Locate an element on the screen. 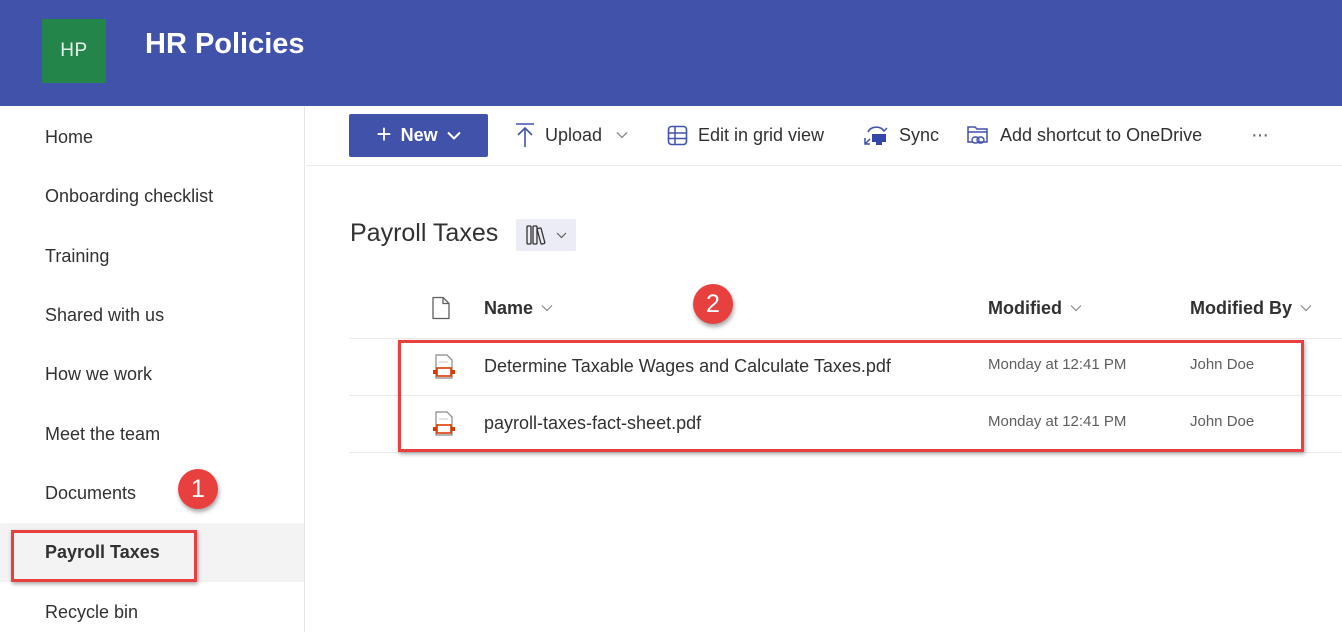 This screenshot has height=642, width=1342. nav-item-payroll-taxes: Payroll Taxes is located at coordinates (152, 552).